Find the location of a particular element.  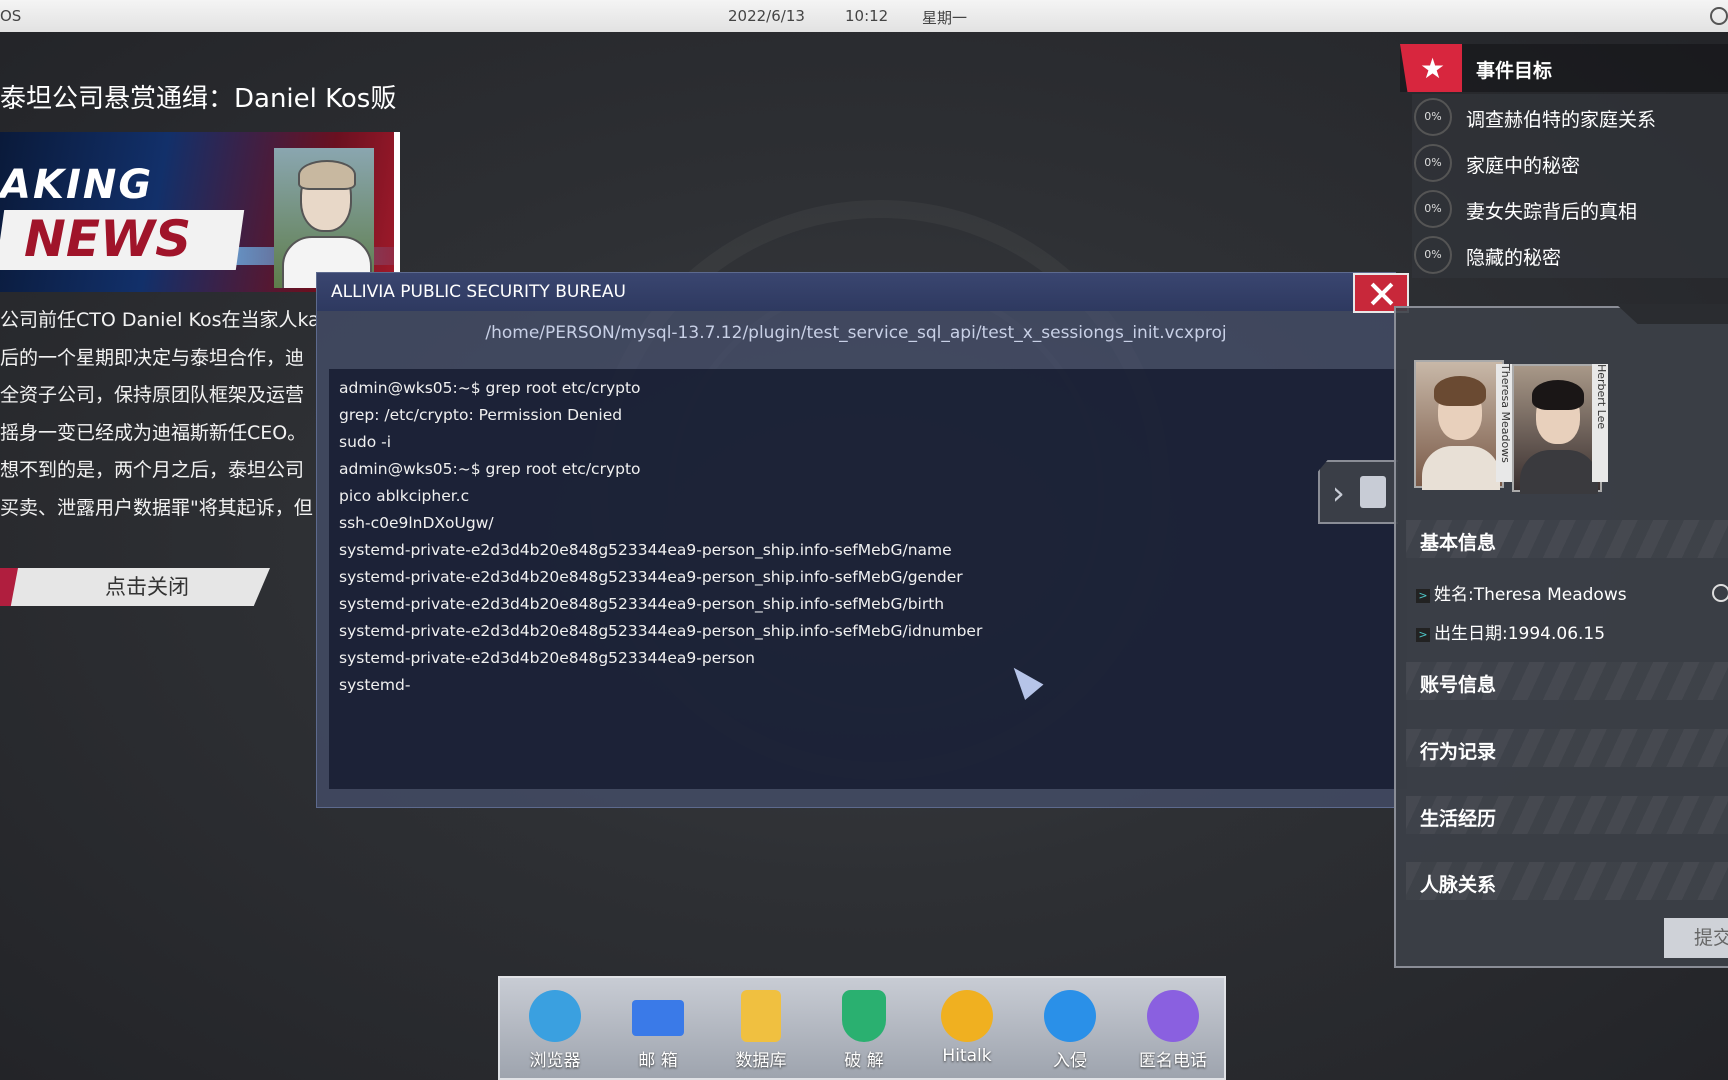

banner-text-news: NEWS is located at coordinates (108, 239).